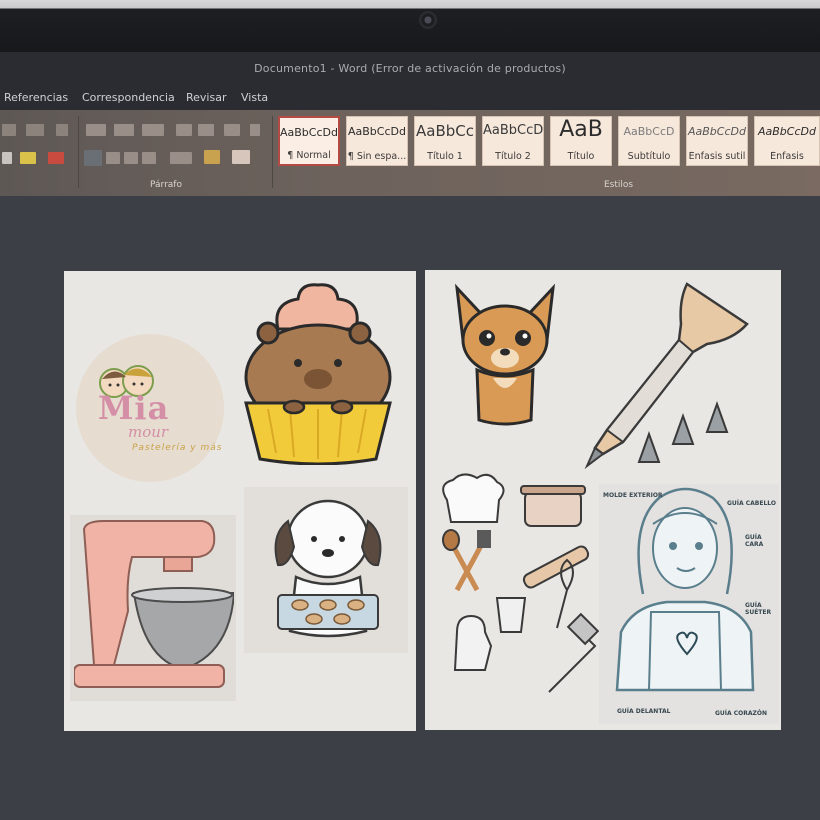 This screenshot has width=820, height=820. Describe the element at coordinates (513, 156) in the screenshot. I see `style-name: Título 2` at that location.